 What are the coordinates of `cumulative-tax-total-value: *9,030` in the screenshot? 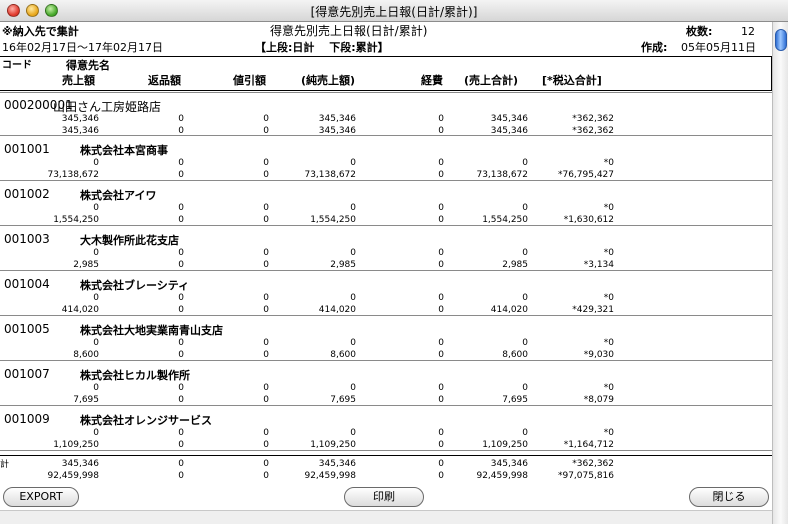 It's located at (598, 355).